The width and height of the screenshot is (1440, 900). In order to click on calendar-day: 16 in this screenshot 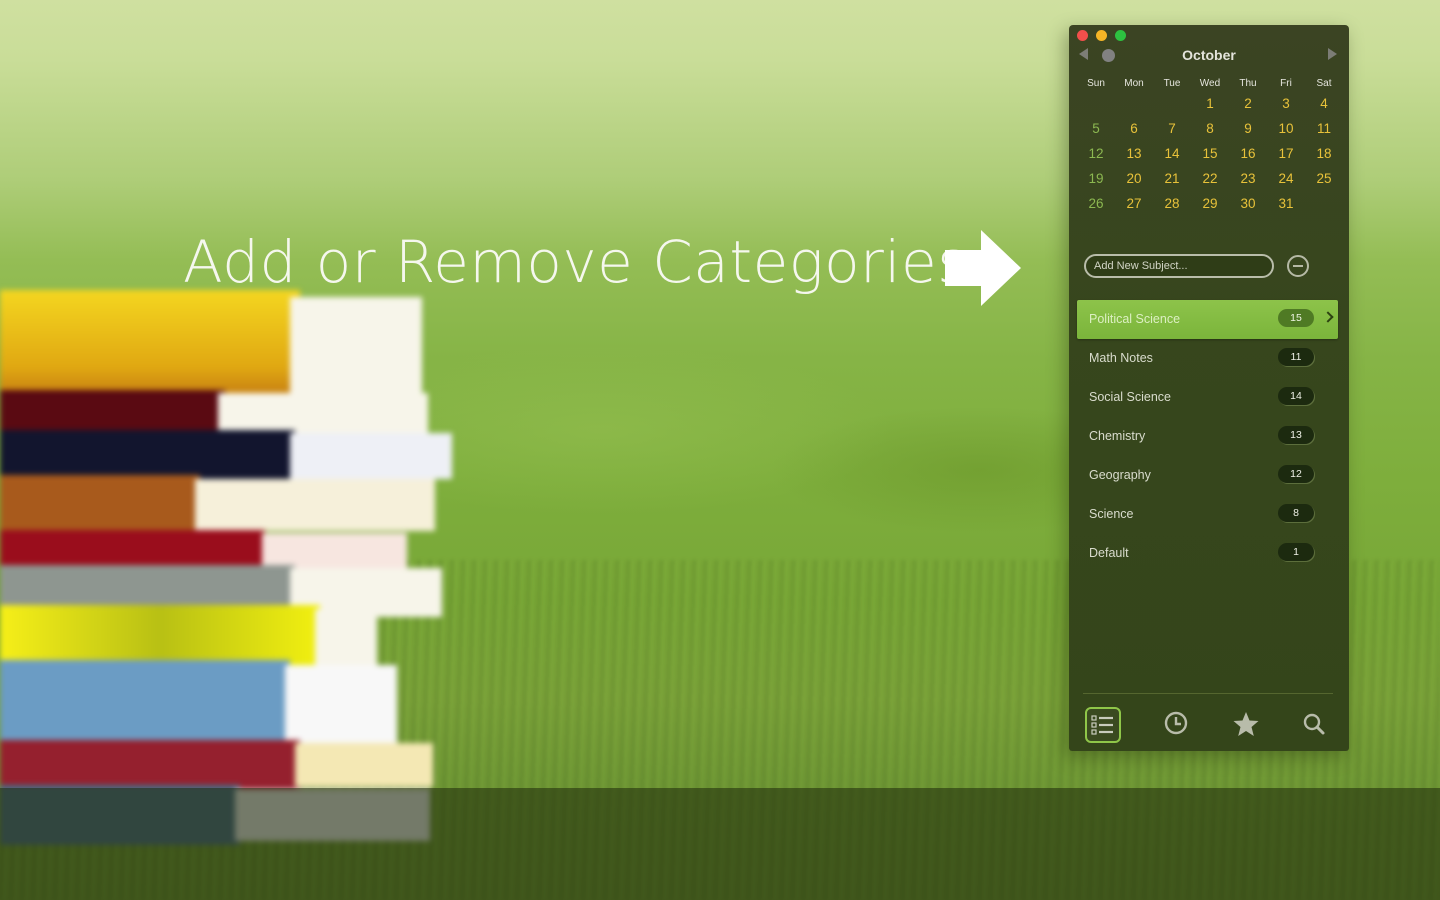, I will do `click(1248, 158)`.